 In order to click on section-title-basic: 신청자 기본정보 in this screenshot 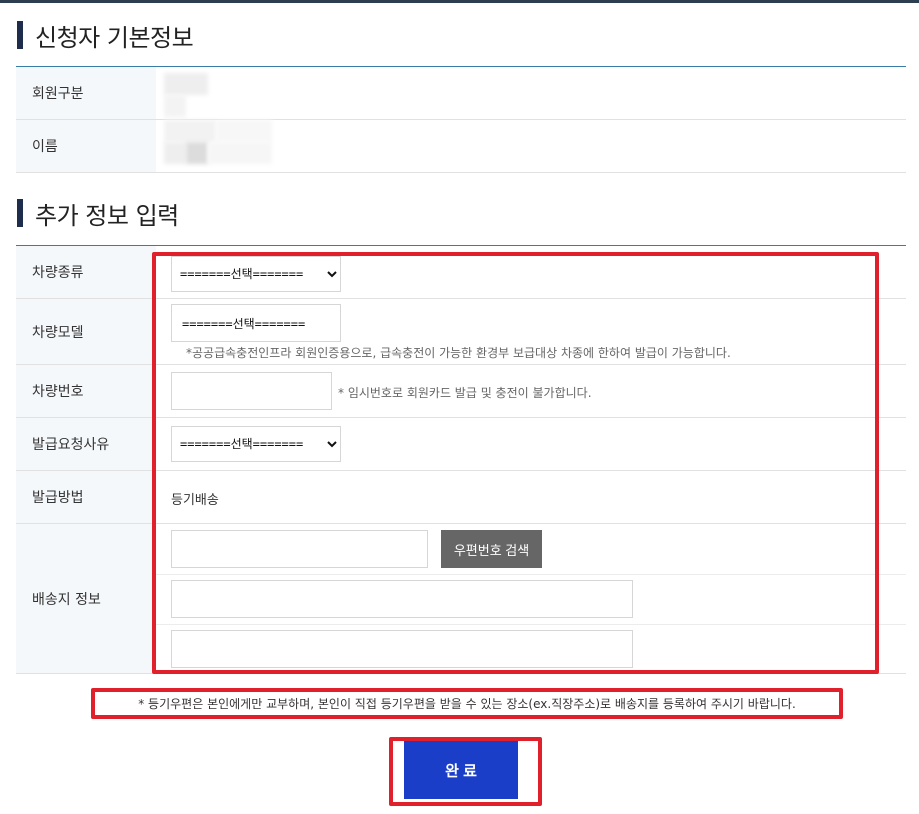, I will do `click(105, 36)`.